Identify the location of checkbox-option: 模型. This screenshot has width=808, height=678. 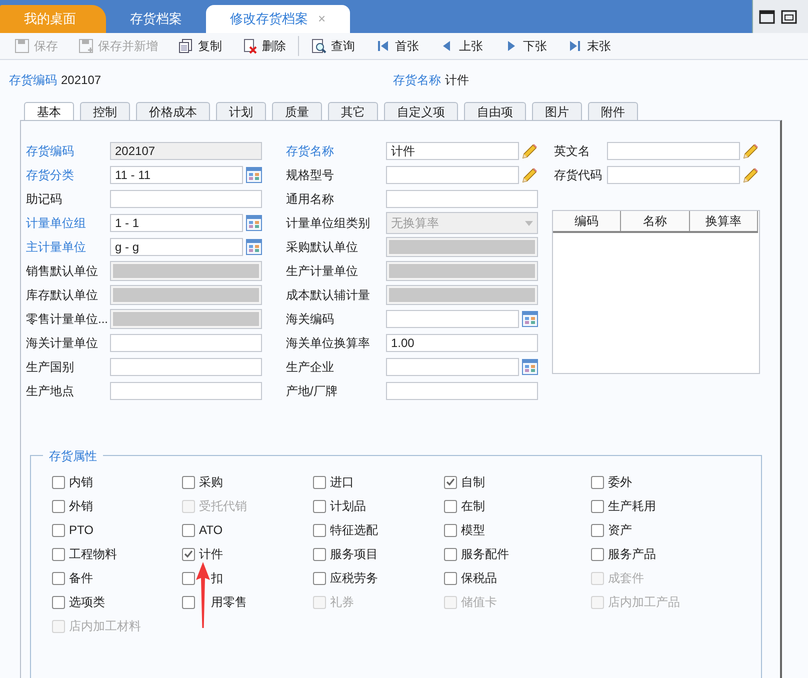
(464, 530).